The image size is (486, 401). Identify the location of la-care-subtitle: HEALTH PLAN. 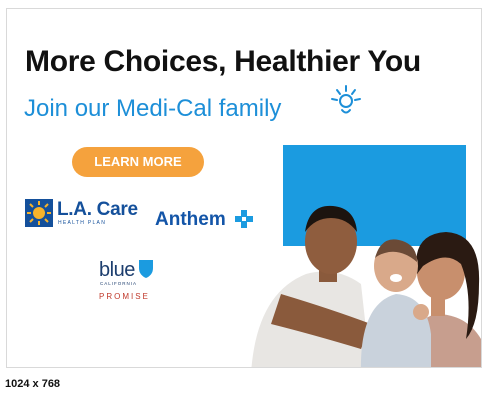
(82, 223).